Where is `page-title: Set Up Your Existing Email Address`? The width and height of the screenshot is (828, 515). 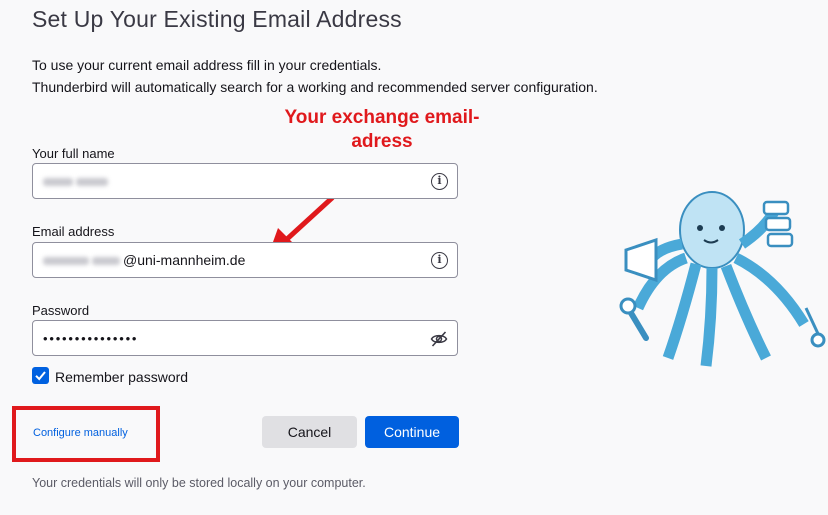 page-title: Set Up Your Existing Email Address is located at coordinates (217, 19).